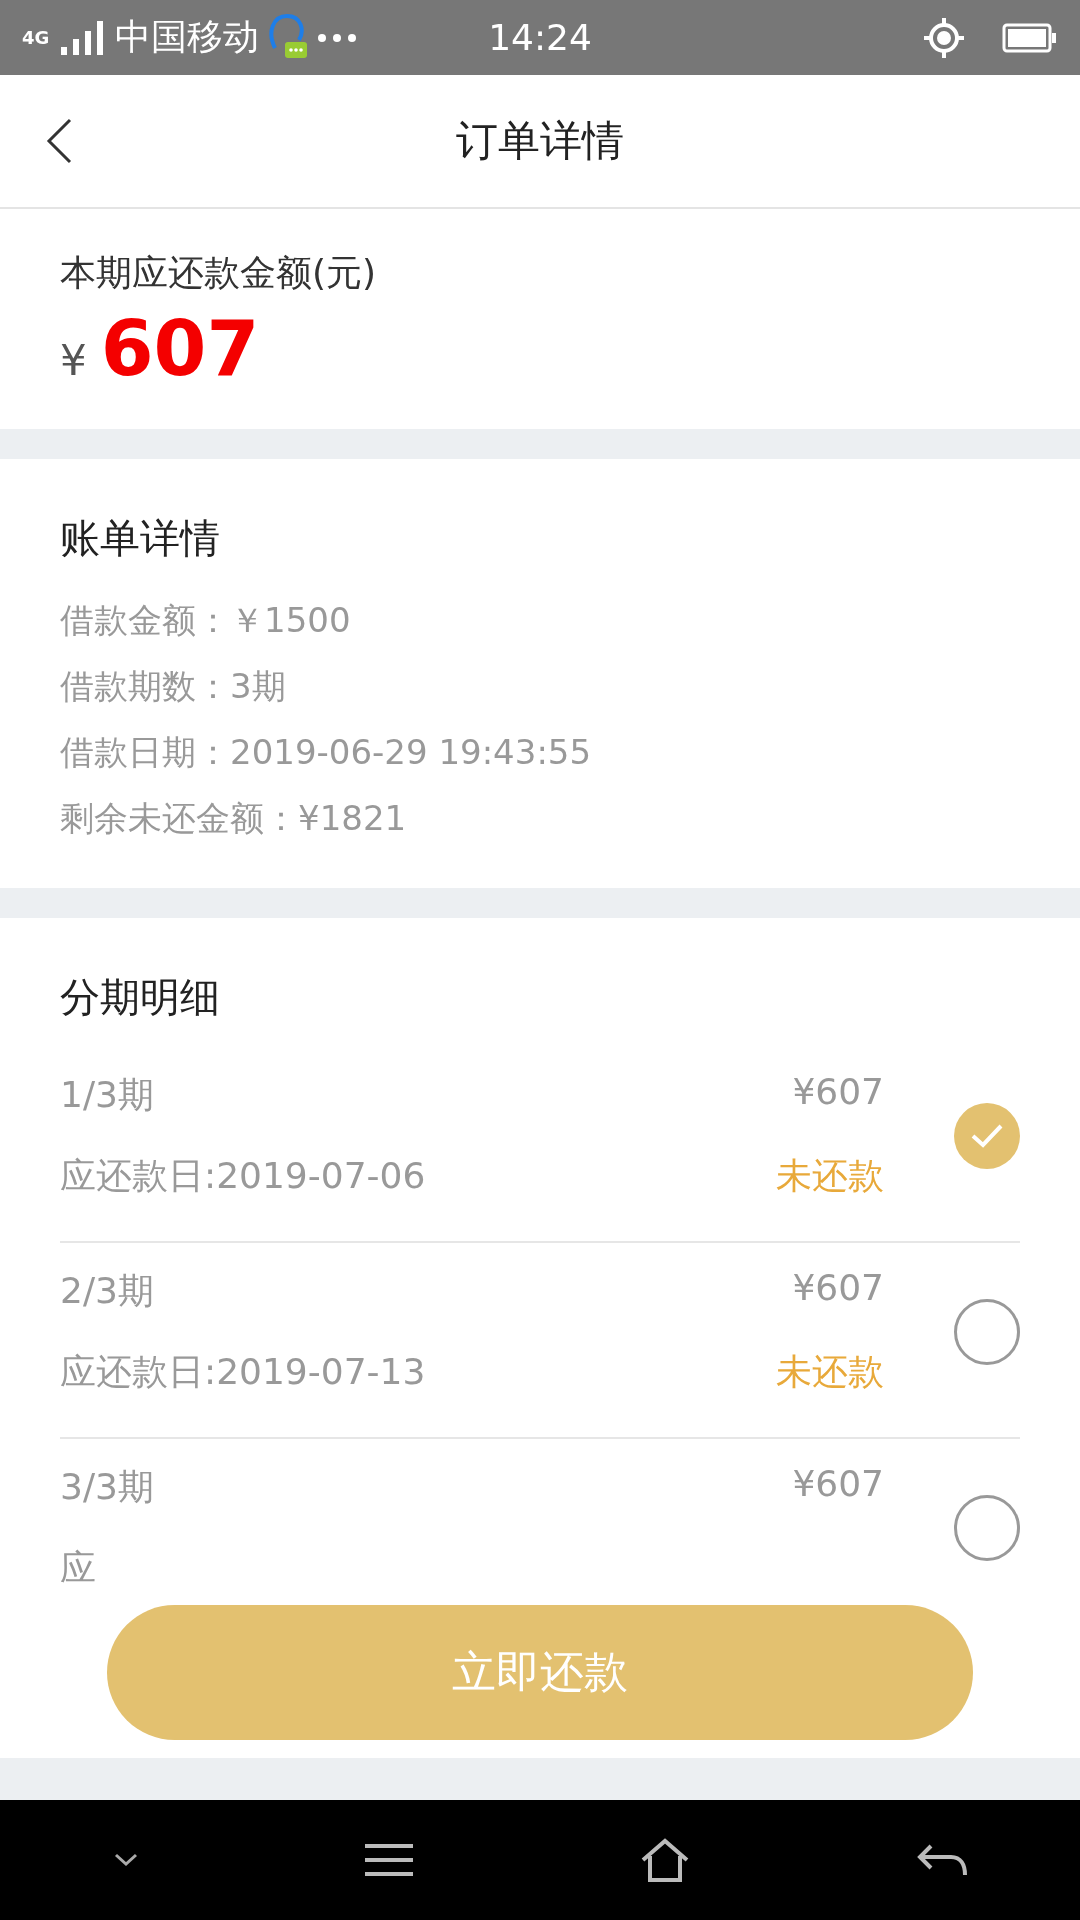 The image size is (1080, 1920). What do you see at coordinates (540, 37) in the screenshot?
I see `clock-time: 14:24` at bounding box center [540, 37].